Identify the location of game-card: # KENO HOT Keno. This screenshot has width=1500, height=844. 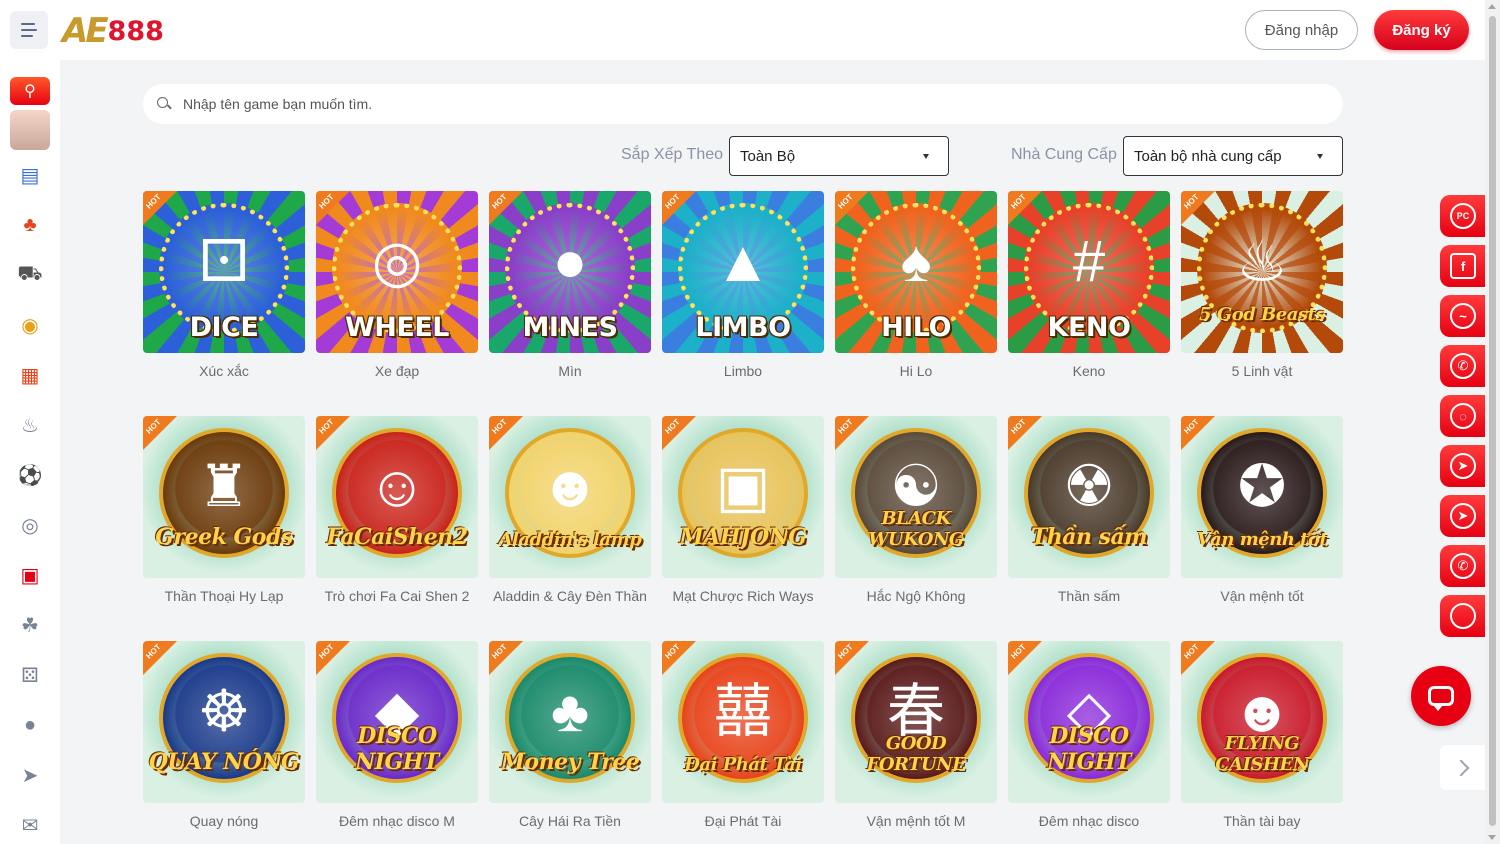
(1089, 285).